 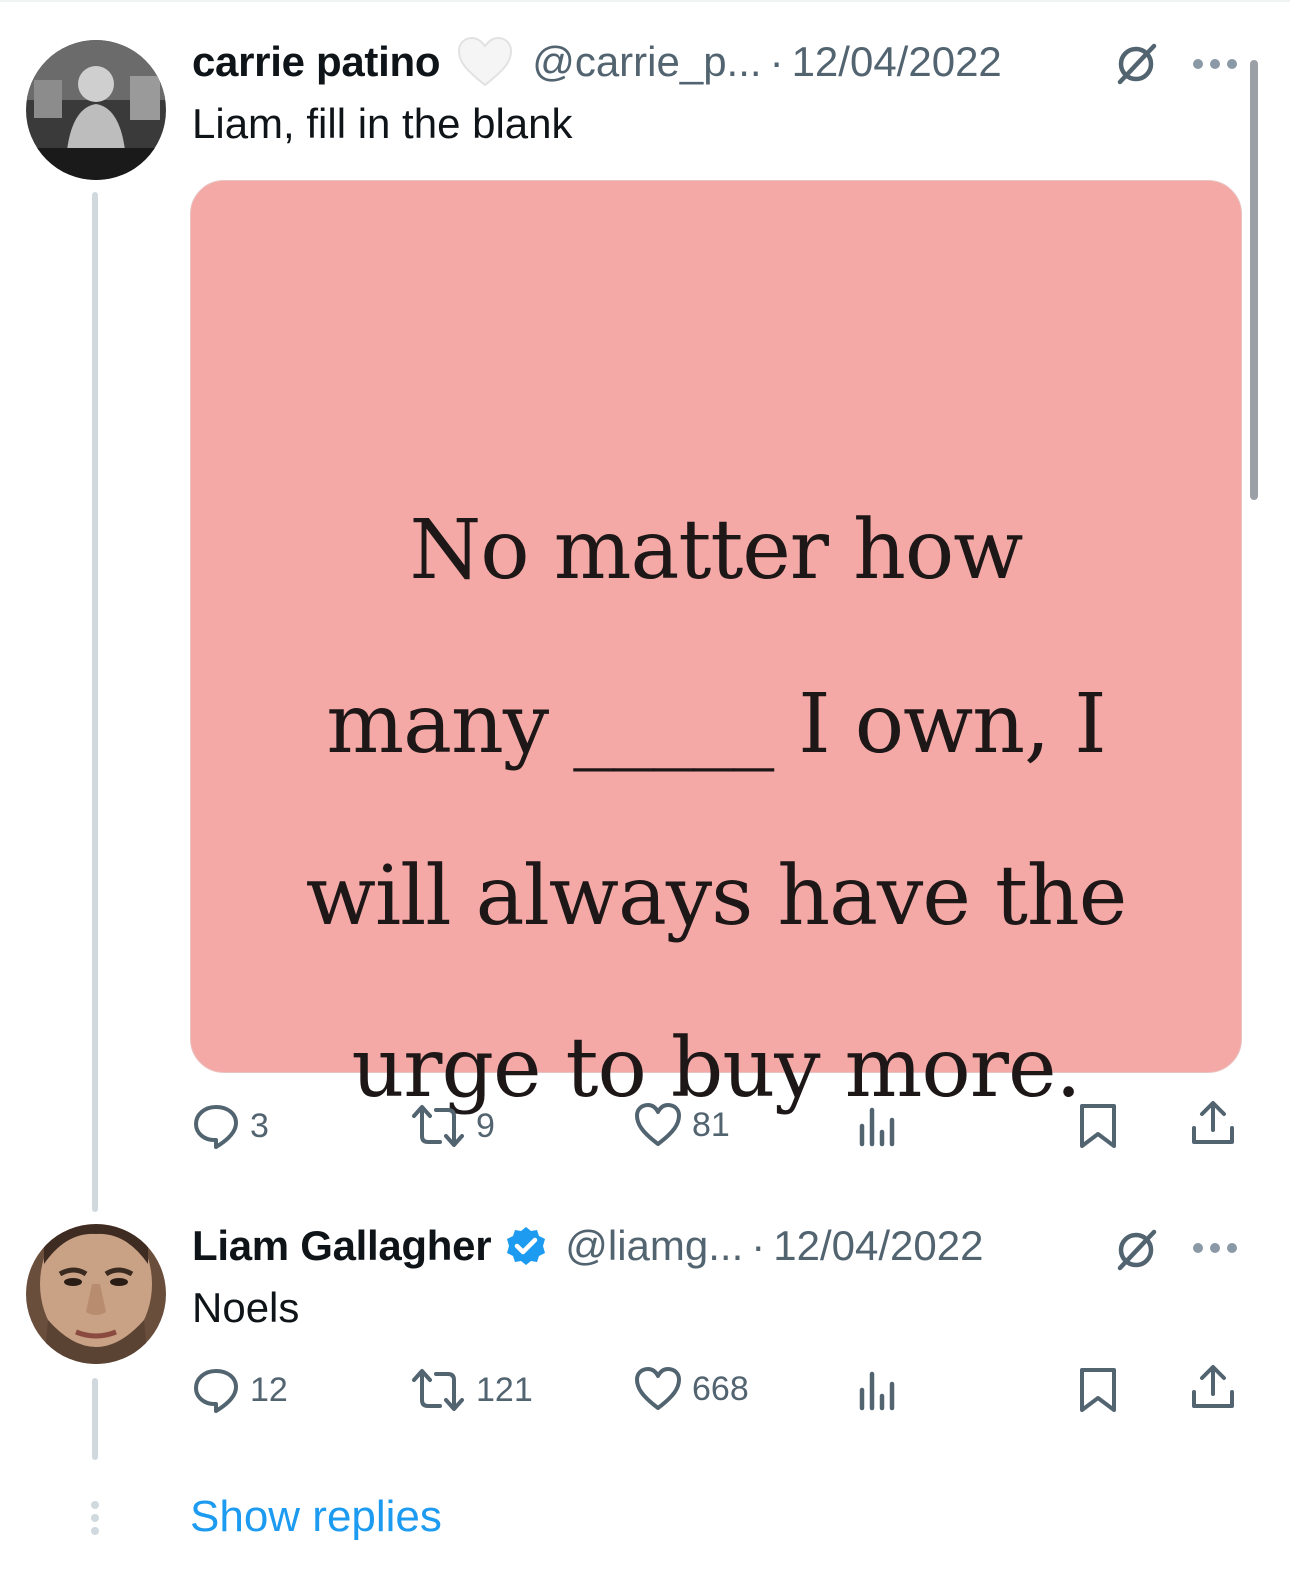 I want to click on avatar-photo-liam, so click(x=96, y=1294).